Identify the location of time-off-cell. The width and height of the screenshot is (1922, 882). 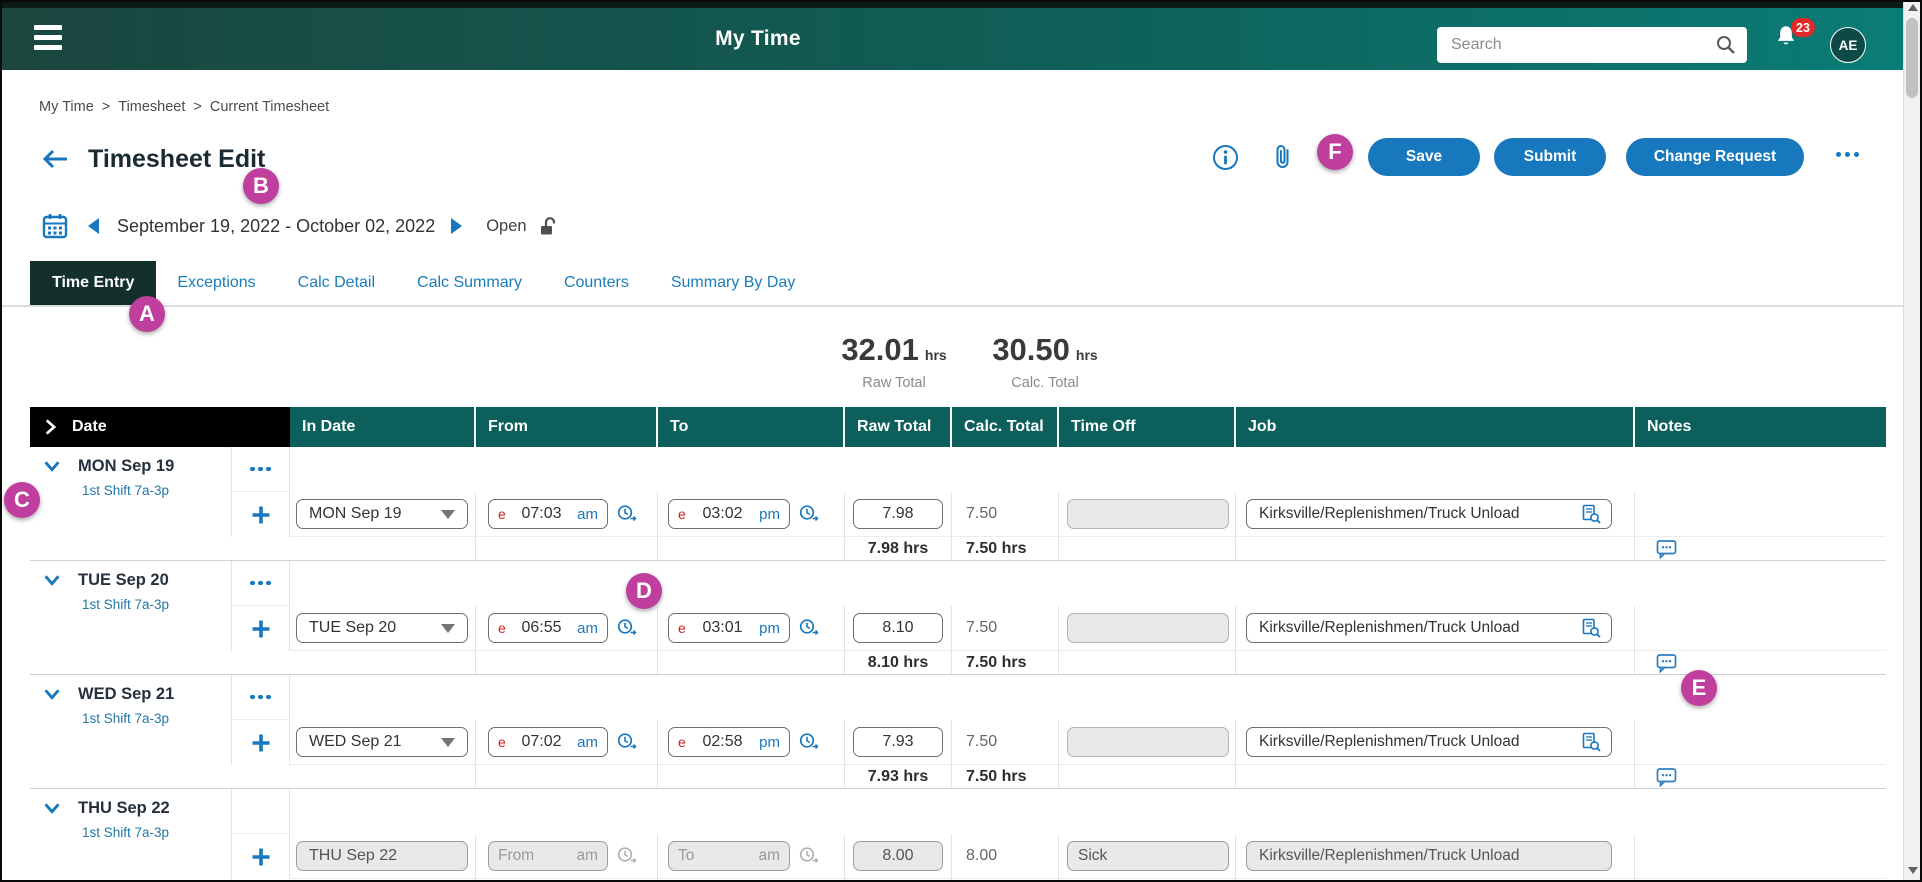
(1147, 742).